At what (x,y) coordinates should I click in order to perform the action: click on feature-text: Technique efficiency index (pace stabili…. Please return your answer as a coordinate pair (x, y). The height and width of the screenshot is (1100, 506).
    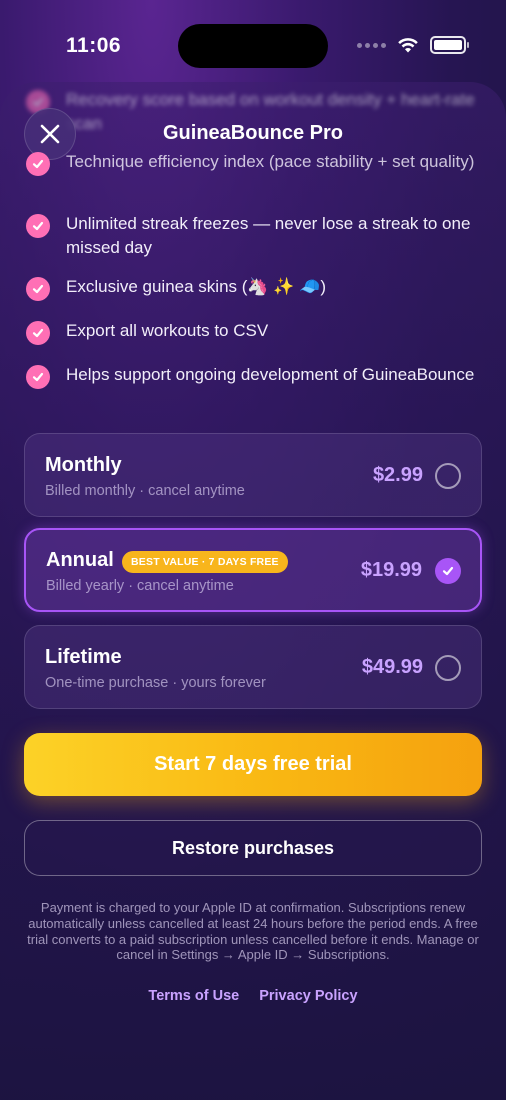
    Looking at the image, I should click on (270, 161).